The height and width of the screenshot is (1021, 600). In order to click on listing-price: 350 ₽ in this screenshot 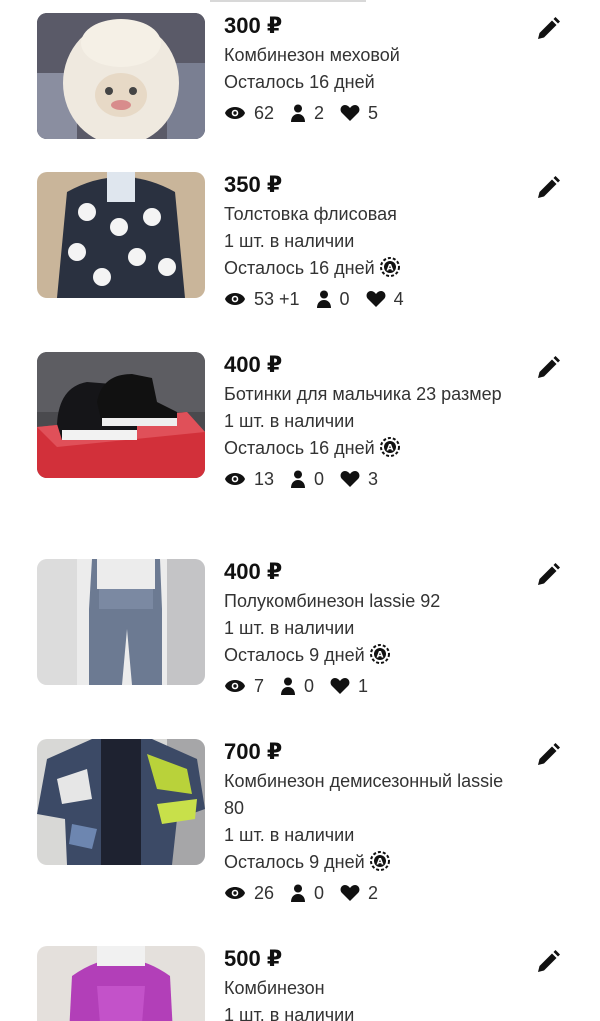, I will do `click(253, 184)`.